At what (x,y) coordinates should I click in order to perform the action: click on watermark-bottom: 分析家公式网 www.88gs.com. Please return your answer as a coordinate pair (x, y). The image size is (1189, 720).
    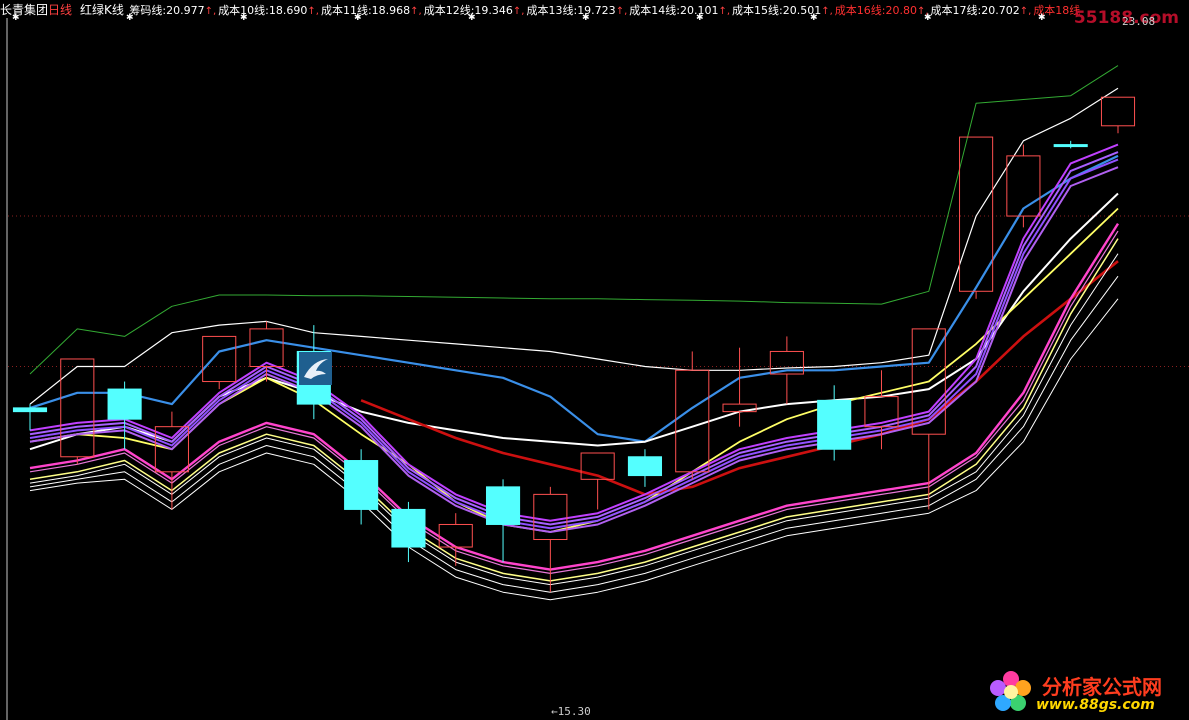
    Looking at the image, I should click on (1086, 691).